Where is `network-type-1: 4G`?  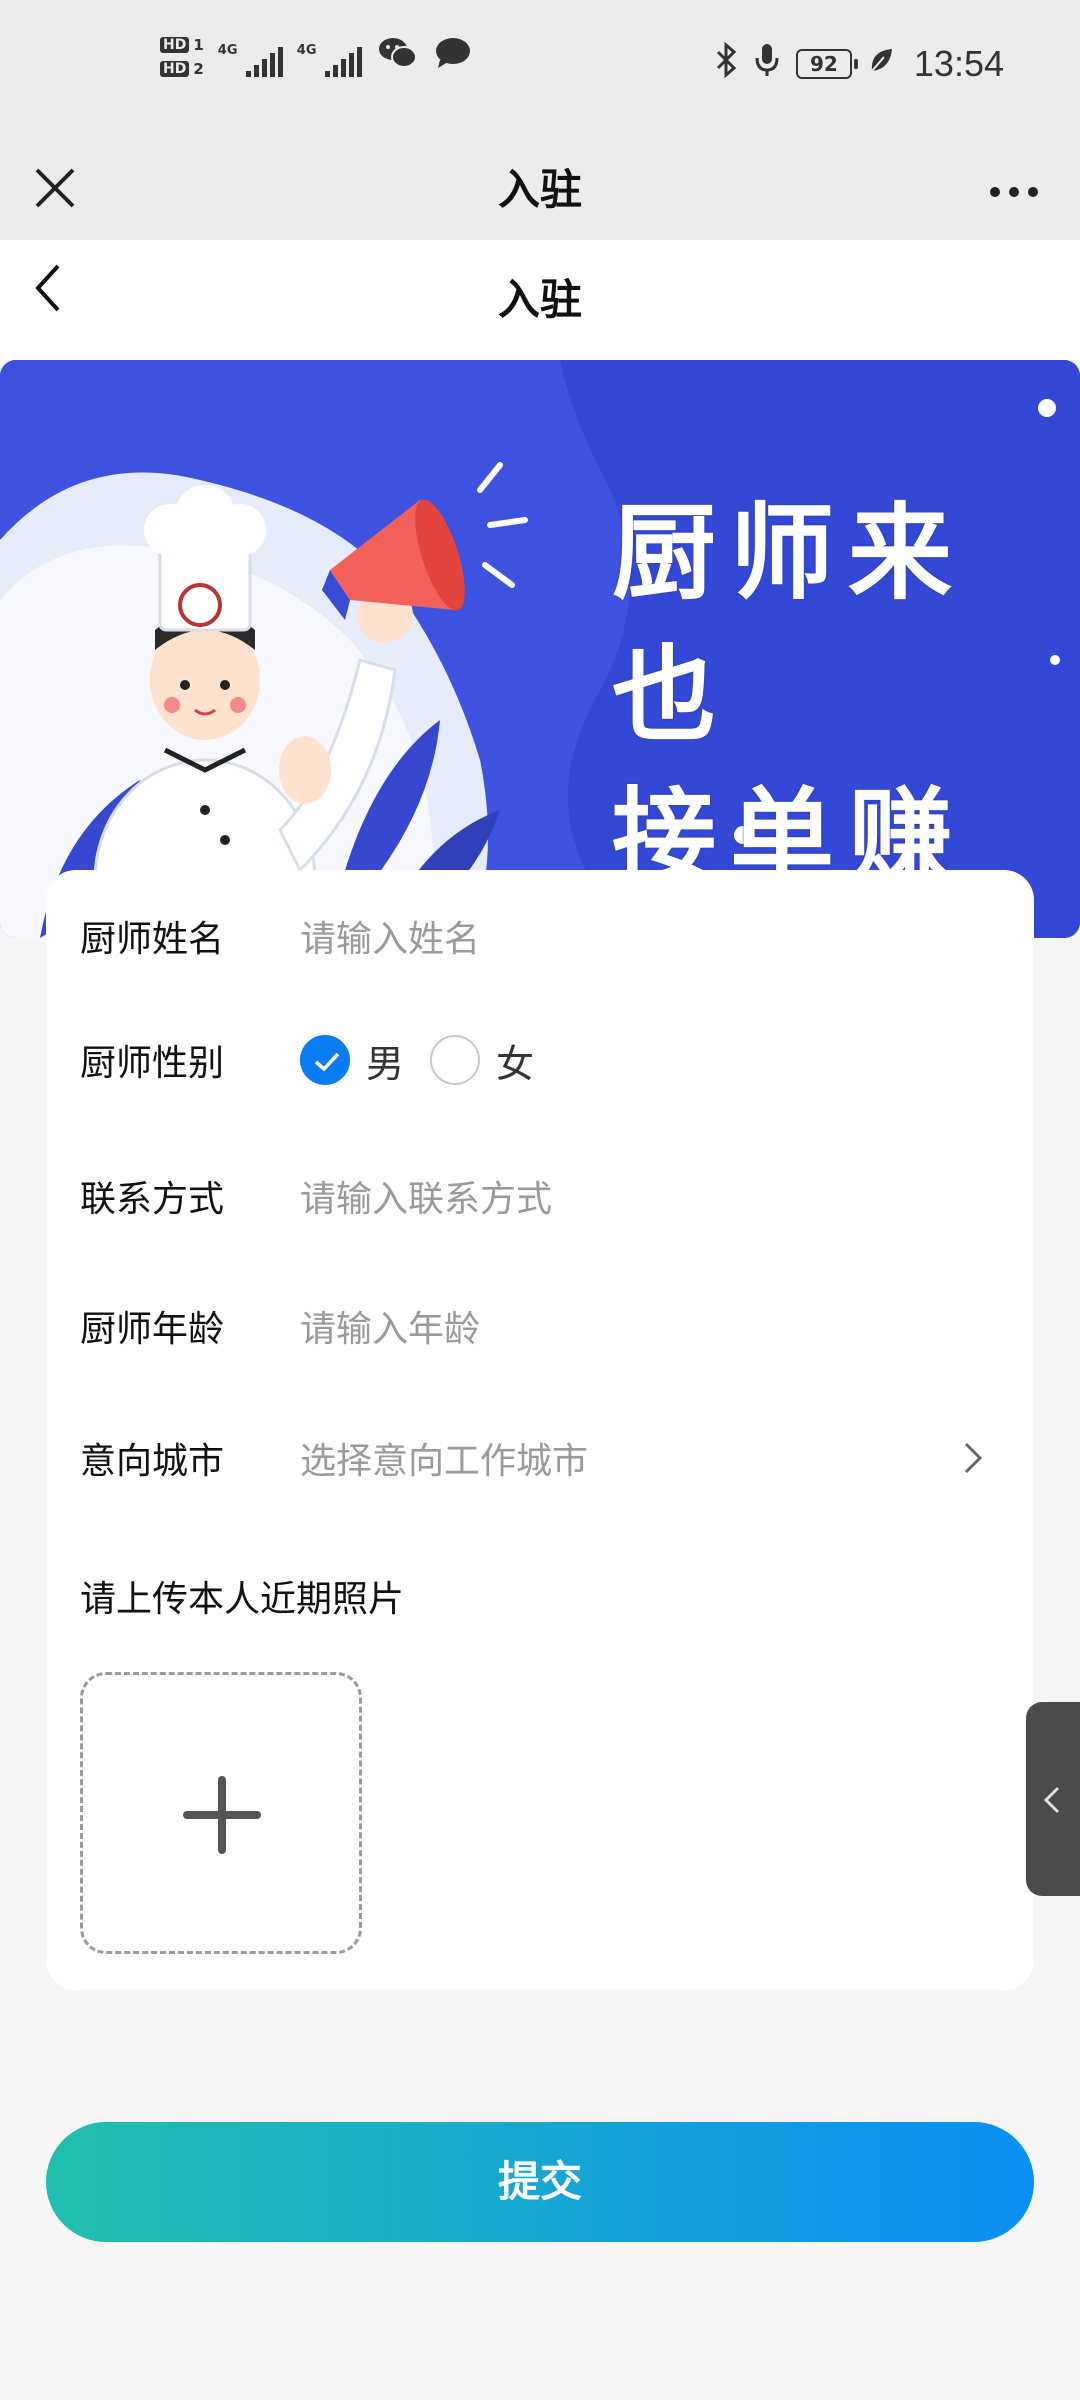
network-type-1: 4G is located at coordinates (227, 50).